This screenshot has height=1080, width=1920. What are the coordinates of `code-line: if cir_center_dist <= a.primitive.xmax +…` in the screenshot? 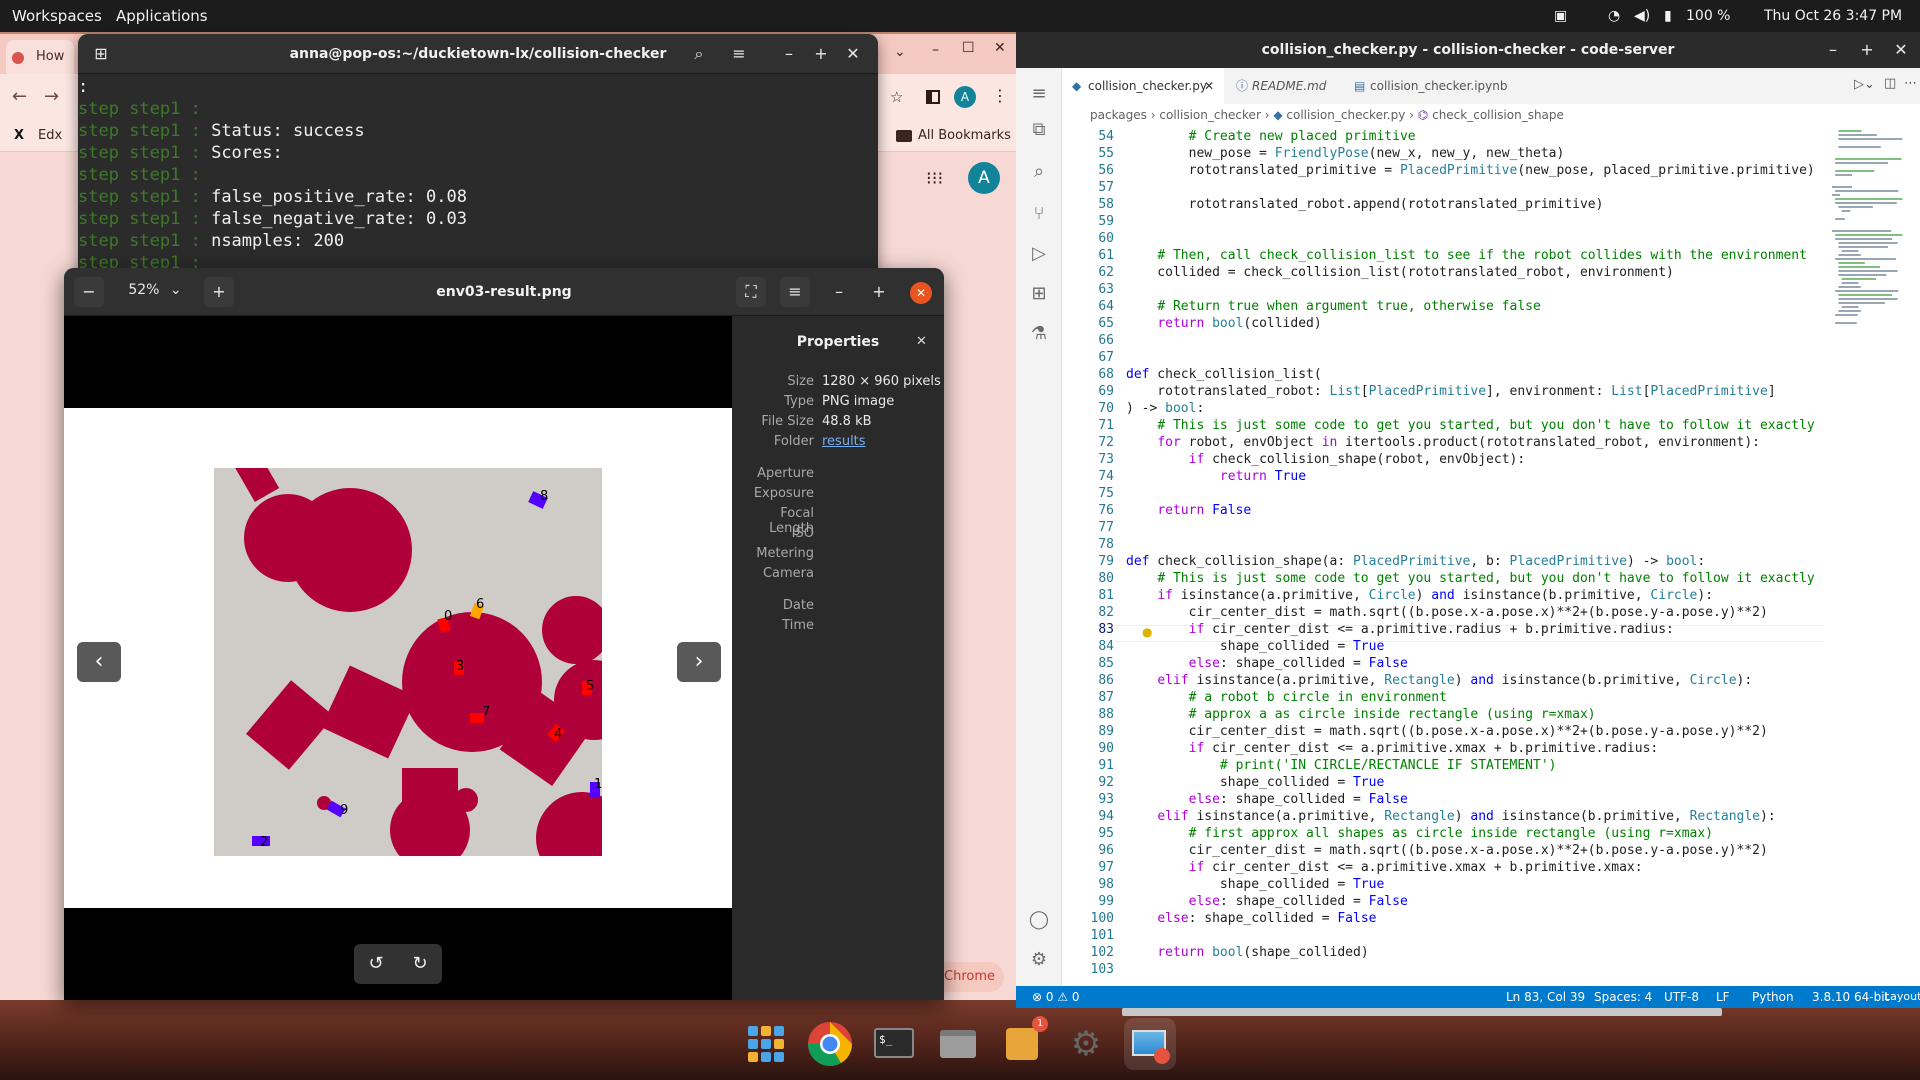 It's located at (1415, 867).